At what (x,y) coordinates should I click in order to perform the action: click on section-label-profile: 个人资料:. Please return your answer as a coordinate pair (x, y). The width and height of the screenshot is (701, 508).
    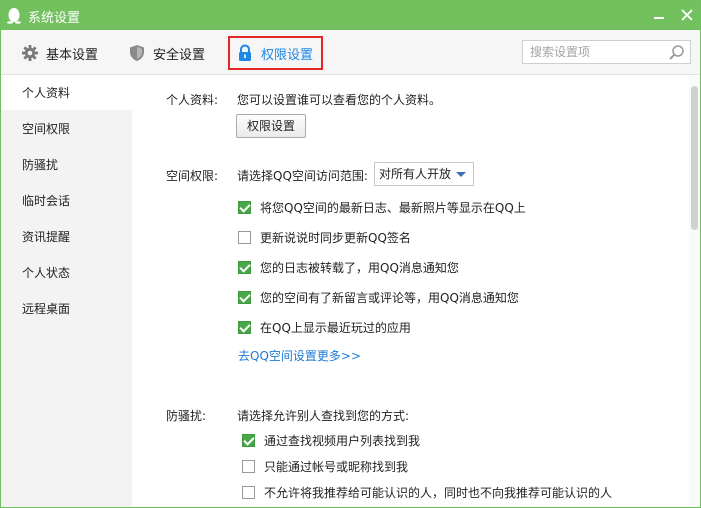
    Looking at the image, I should click on (192, 100).